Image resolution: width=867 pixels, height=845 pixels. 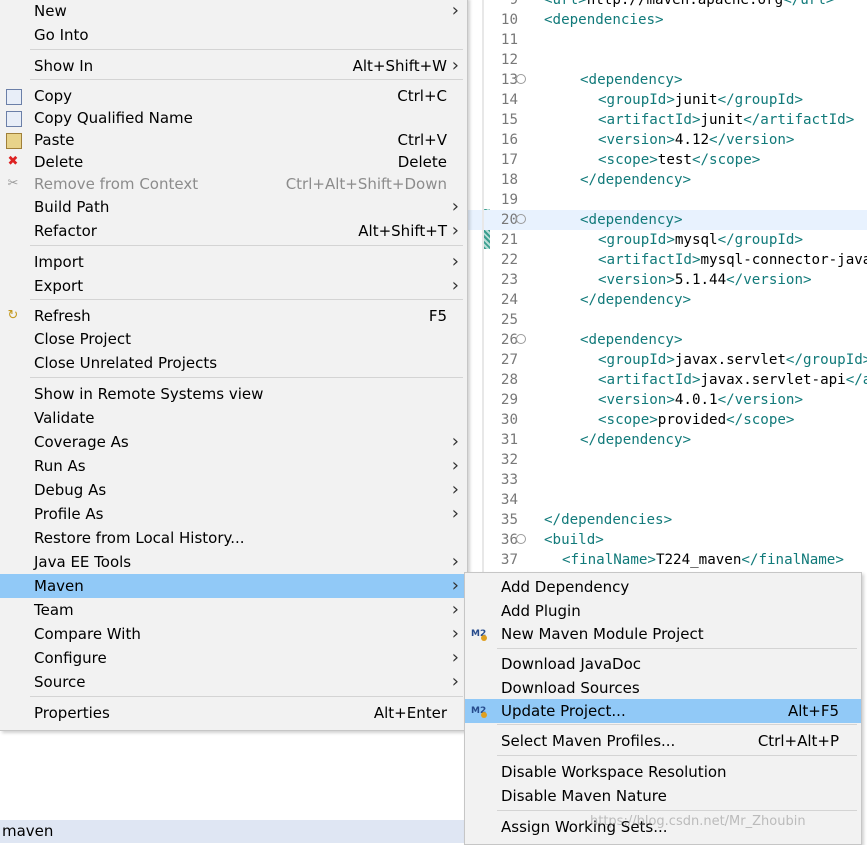 What do you see at coordinates (667, 200) in the screenshot?
I see `code-line: 19` at bounding box center [667, 200].